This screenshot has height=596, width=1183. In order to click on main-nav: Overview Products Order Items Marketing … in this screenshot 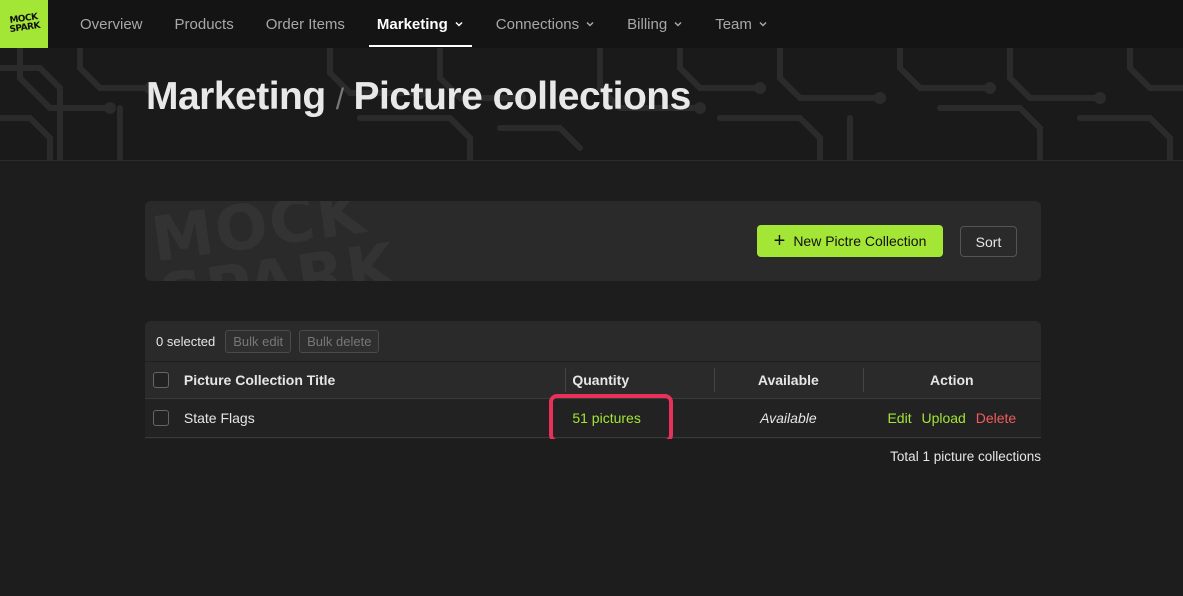, I will do `click(424, 24)`.